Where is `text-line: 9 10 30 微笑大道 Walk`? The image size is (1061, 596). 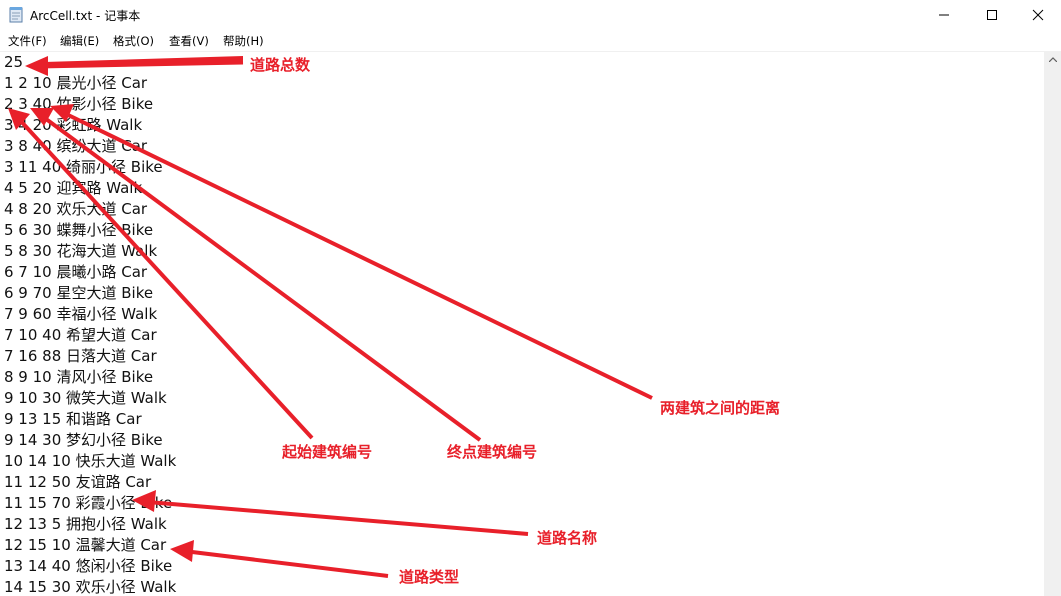
text-line: 9 10 30 微笑大道 Walk is located at coordinates (85, 398).